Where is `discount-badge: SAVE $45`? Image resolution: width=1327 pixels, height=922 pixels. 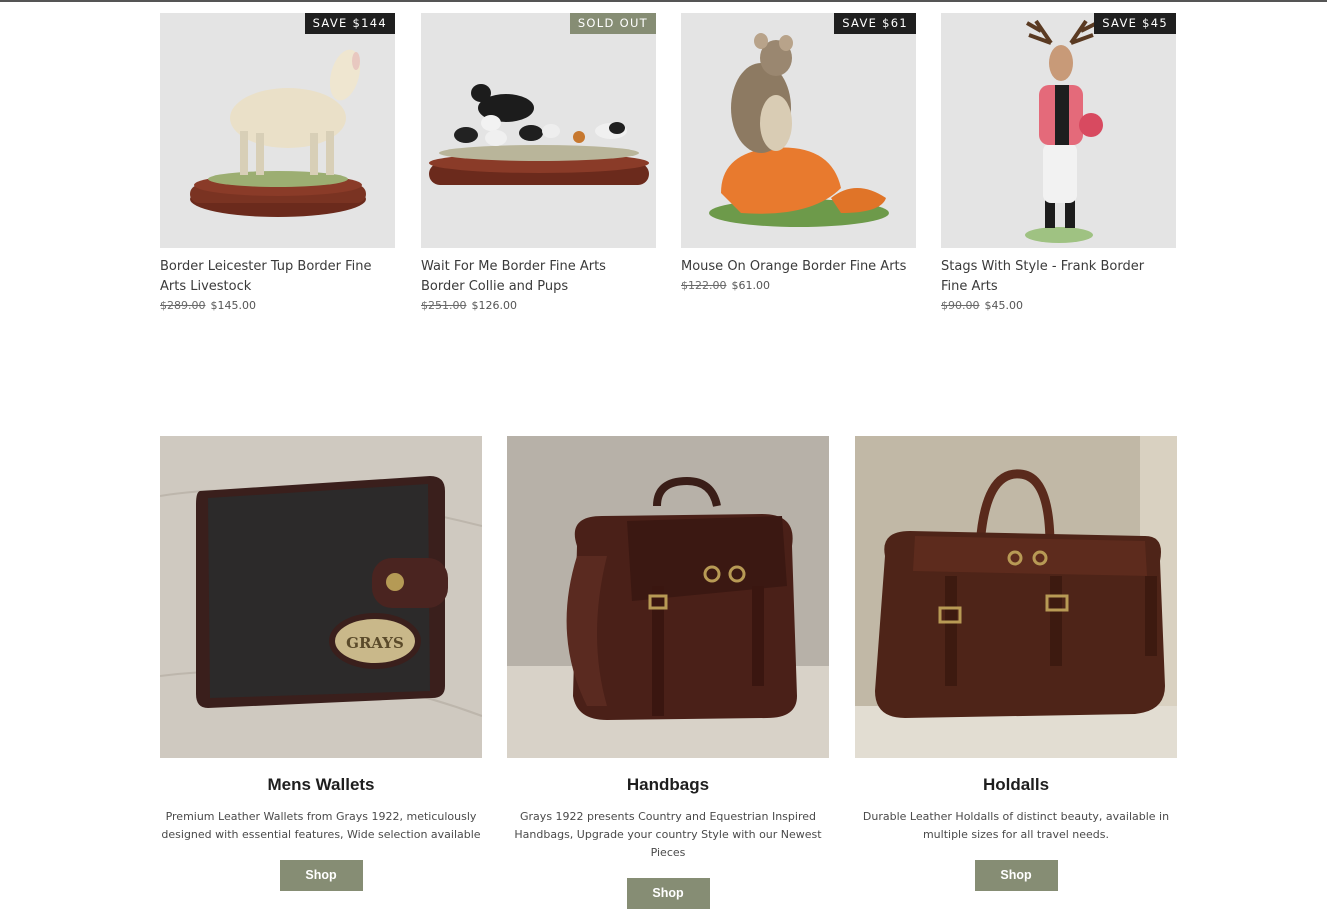 discount-badge: SAVE $45 is located at coordinates (1135, 23).